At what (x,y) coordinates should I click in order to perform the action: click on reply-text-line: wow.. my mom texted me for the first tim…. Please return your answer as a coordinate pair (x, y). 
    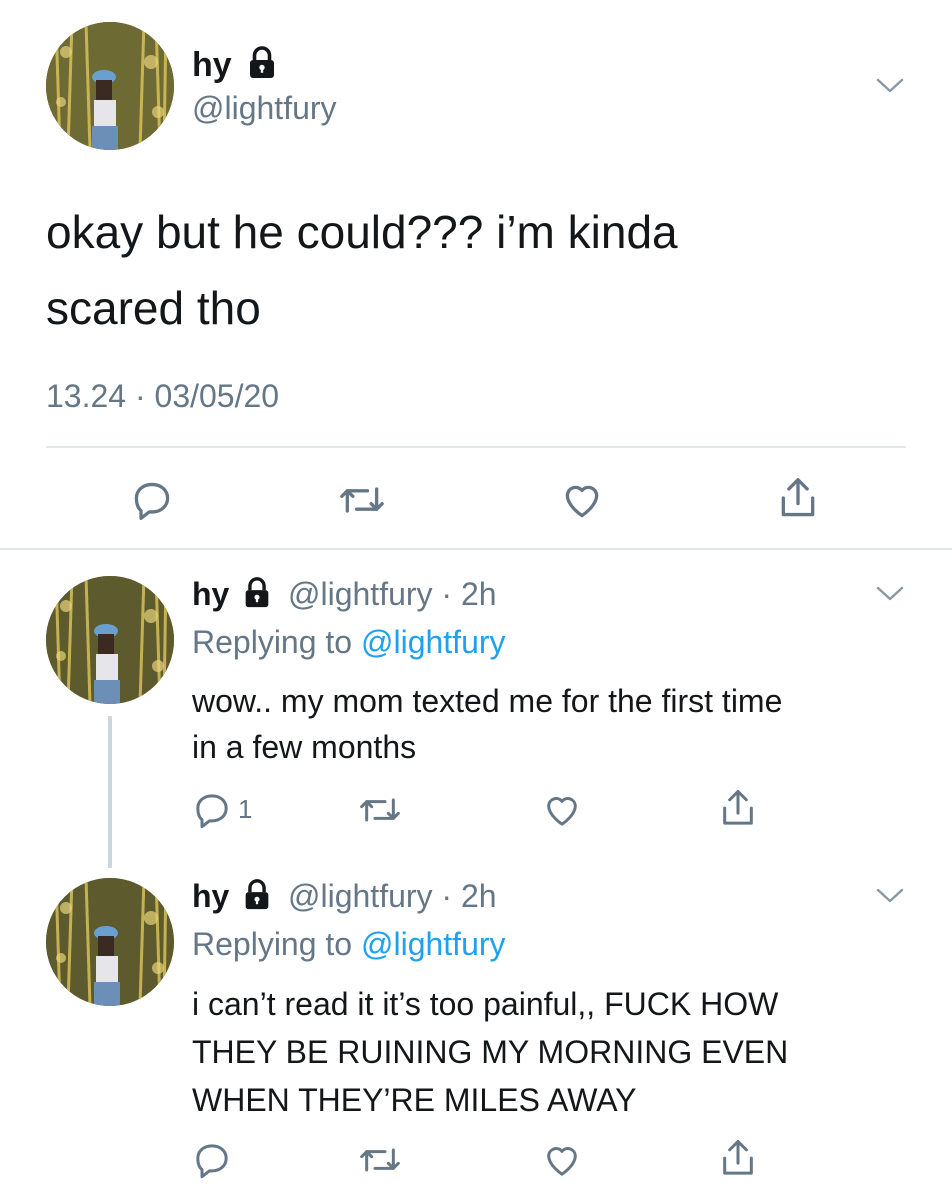
    Looking at the image, I should click on (487, 701).